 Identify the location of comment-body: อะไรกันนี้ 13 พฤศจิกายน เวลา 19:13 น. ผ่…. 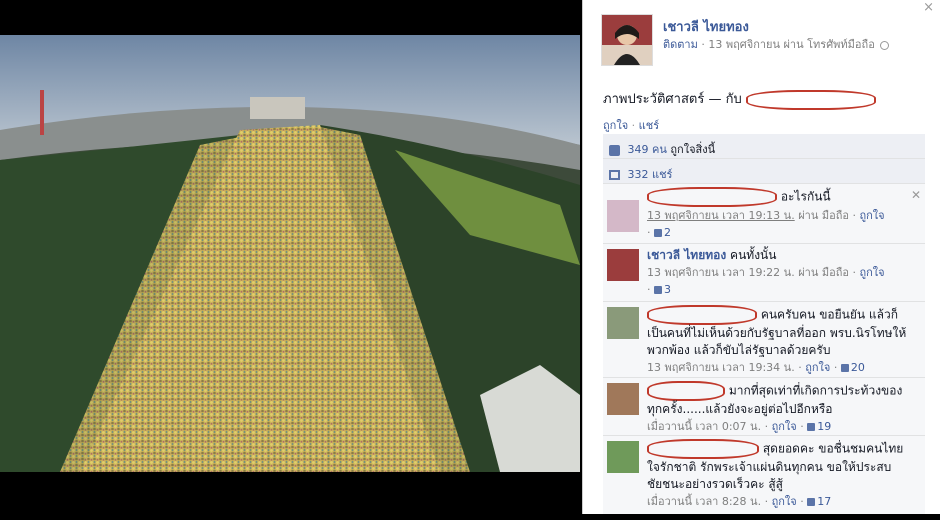
(779, 214).